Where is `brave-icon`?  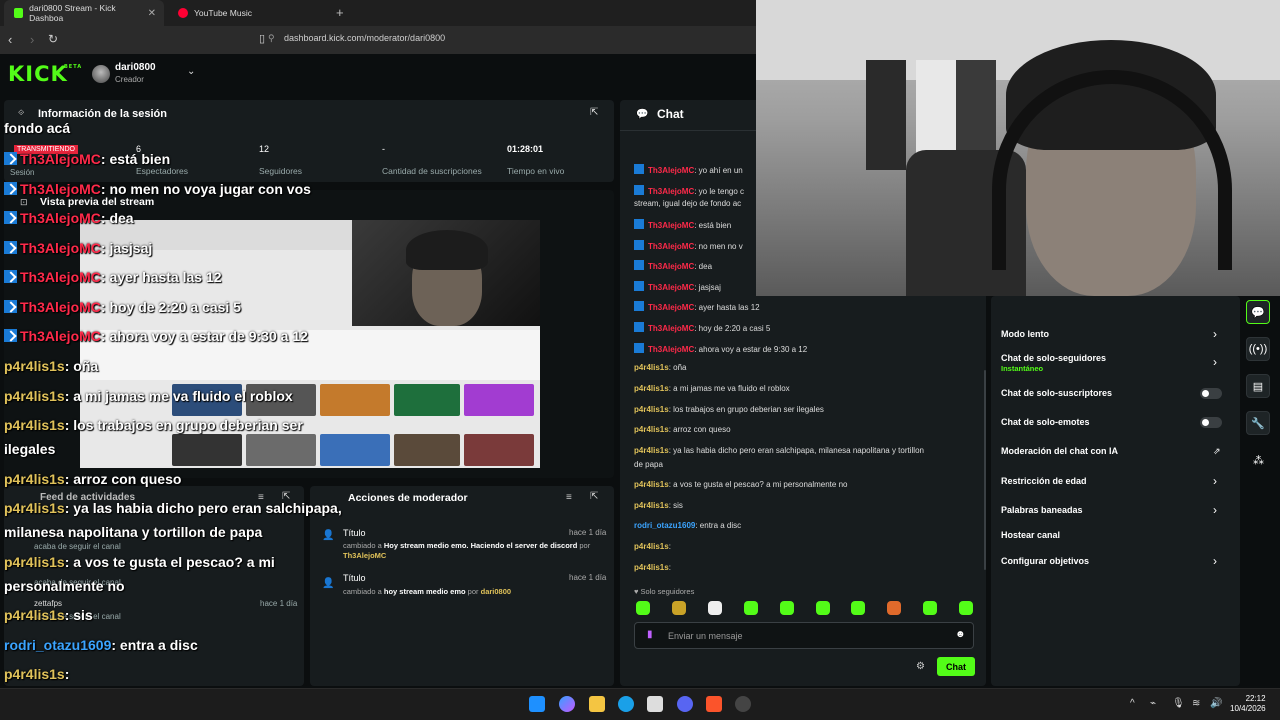
brave-icon is located at coordinates (714, 704).